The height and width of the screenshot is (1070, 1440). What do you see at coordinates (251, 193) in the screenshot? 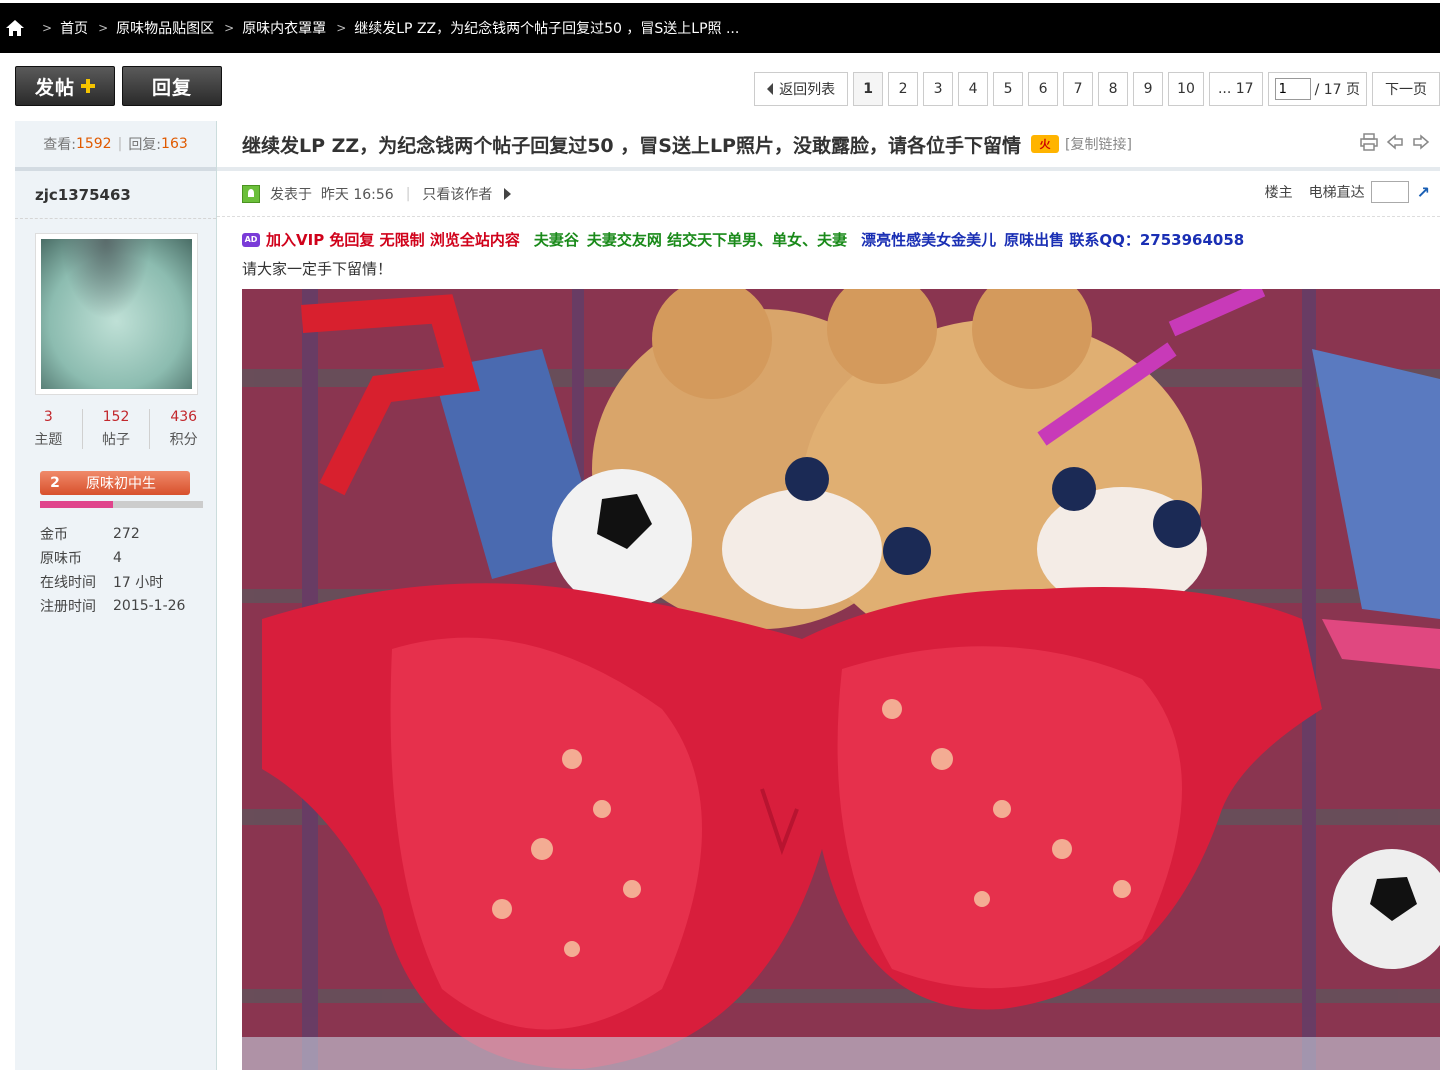
I see `online-status-icon` at bounding box center [251, 193].